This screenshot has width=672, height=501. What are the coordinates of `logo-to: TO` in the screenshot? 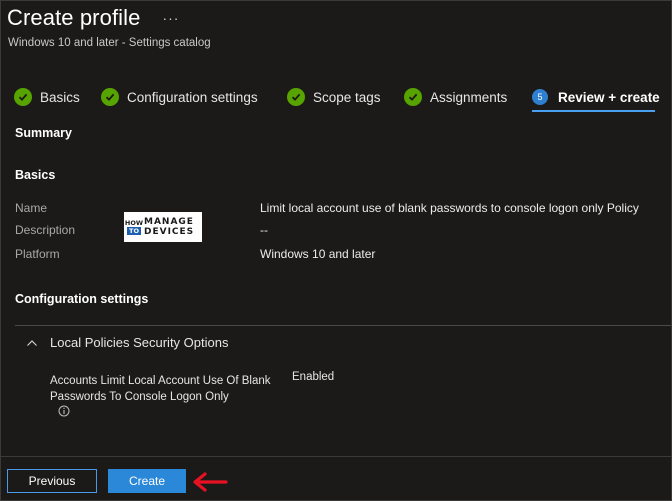 It's located at (134, 231).